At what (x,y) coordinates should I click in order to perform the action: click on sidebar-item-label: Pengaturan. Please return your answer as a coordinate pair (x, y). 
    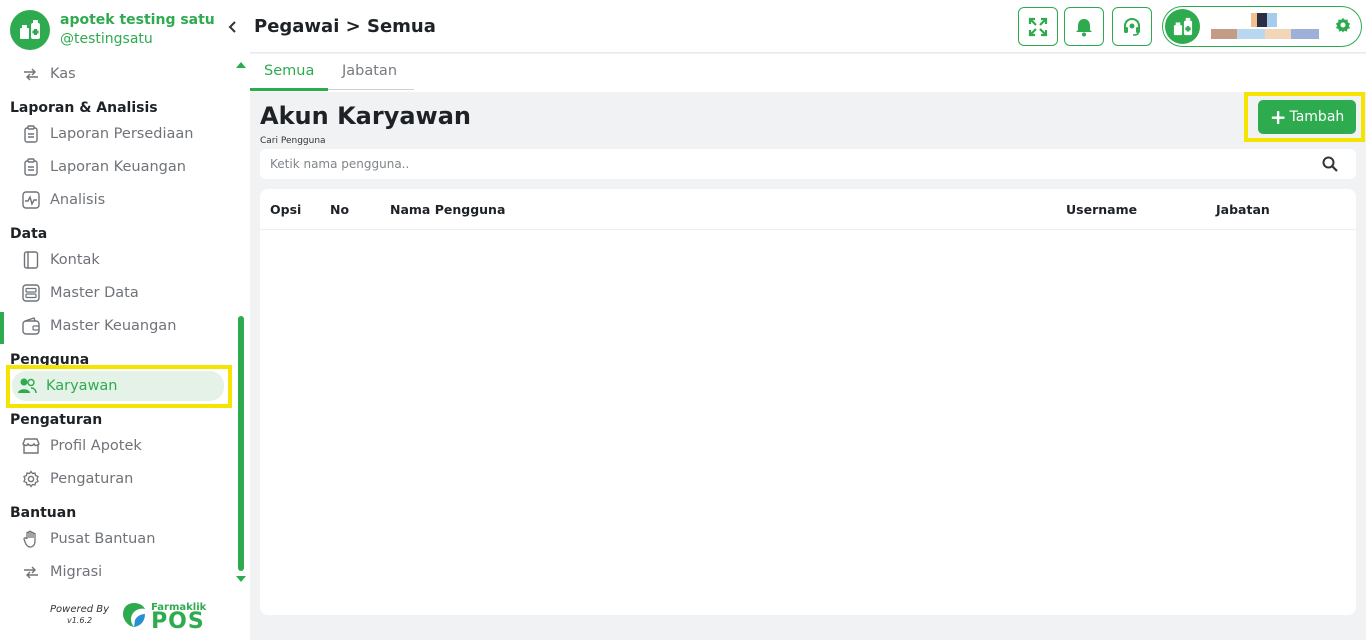
    Looking at the image, I should click on (92, 479).